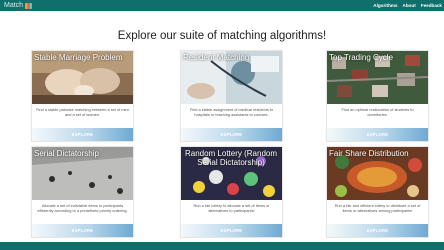 The image size is (444, 250). What do you see at coordinates (78, 57) in the screenshot?
I see `card-title: Stable Marriage Problem` at bounding box center [78, 57].